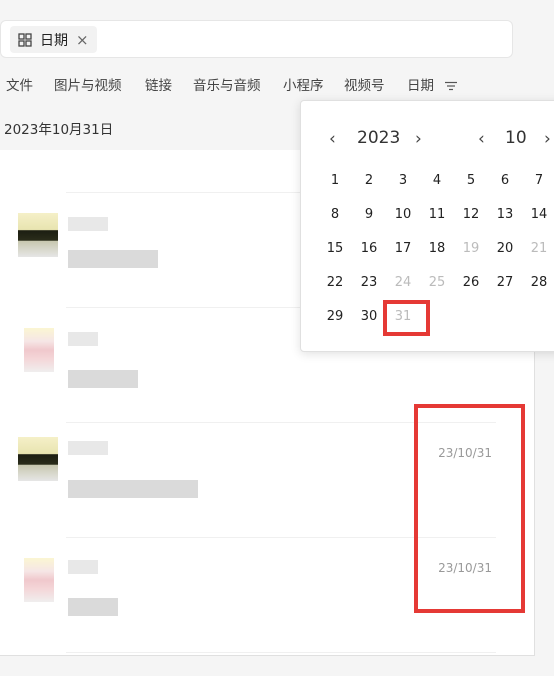  I want to click on tab-images-videos: 图片与视频, so click(88, 84).